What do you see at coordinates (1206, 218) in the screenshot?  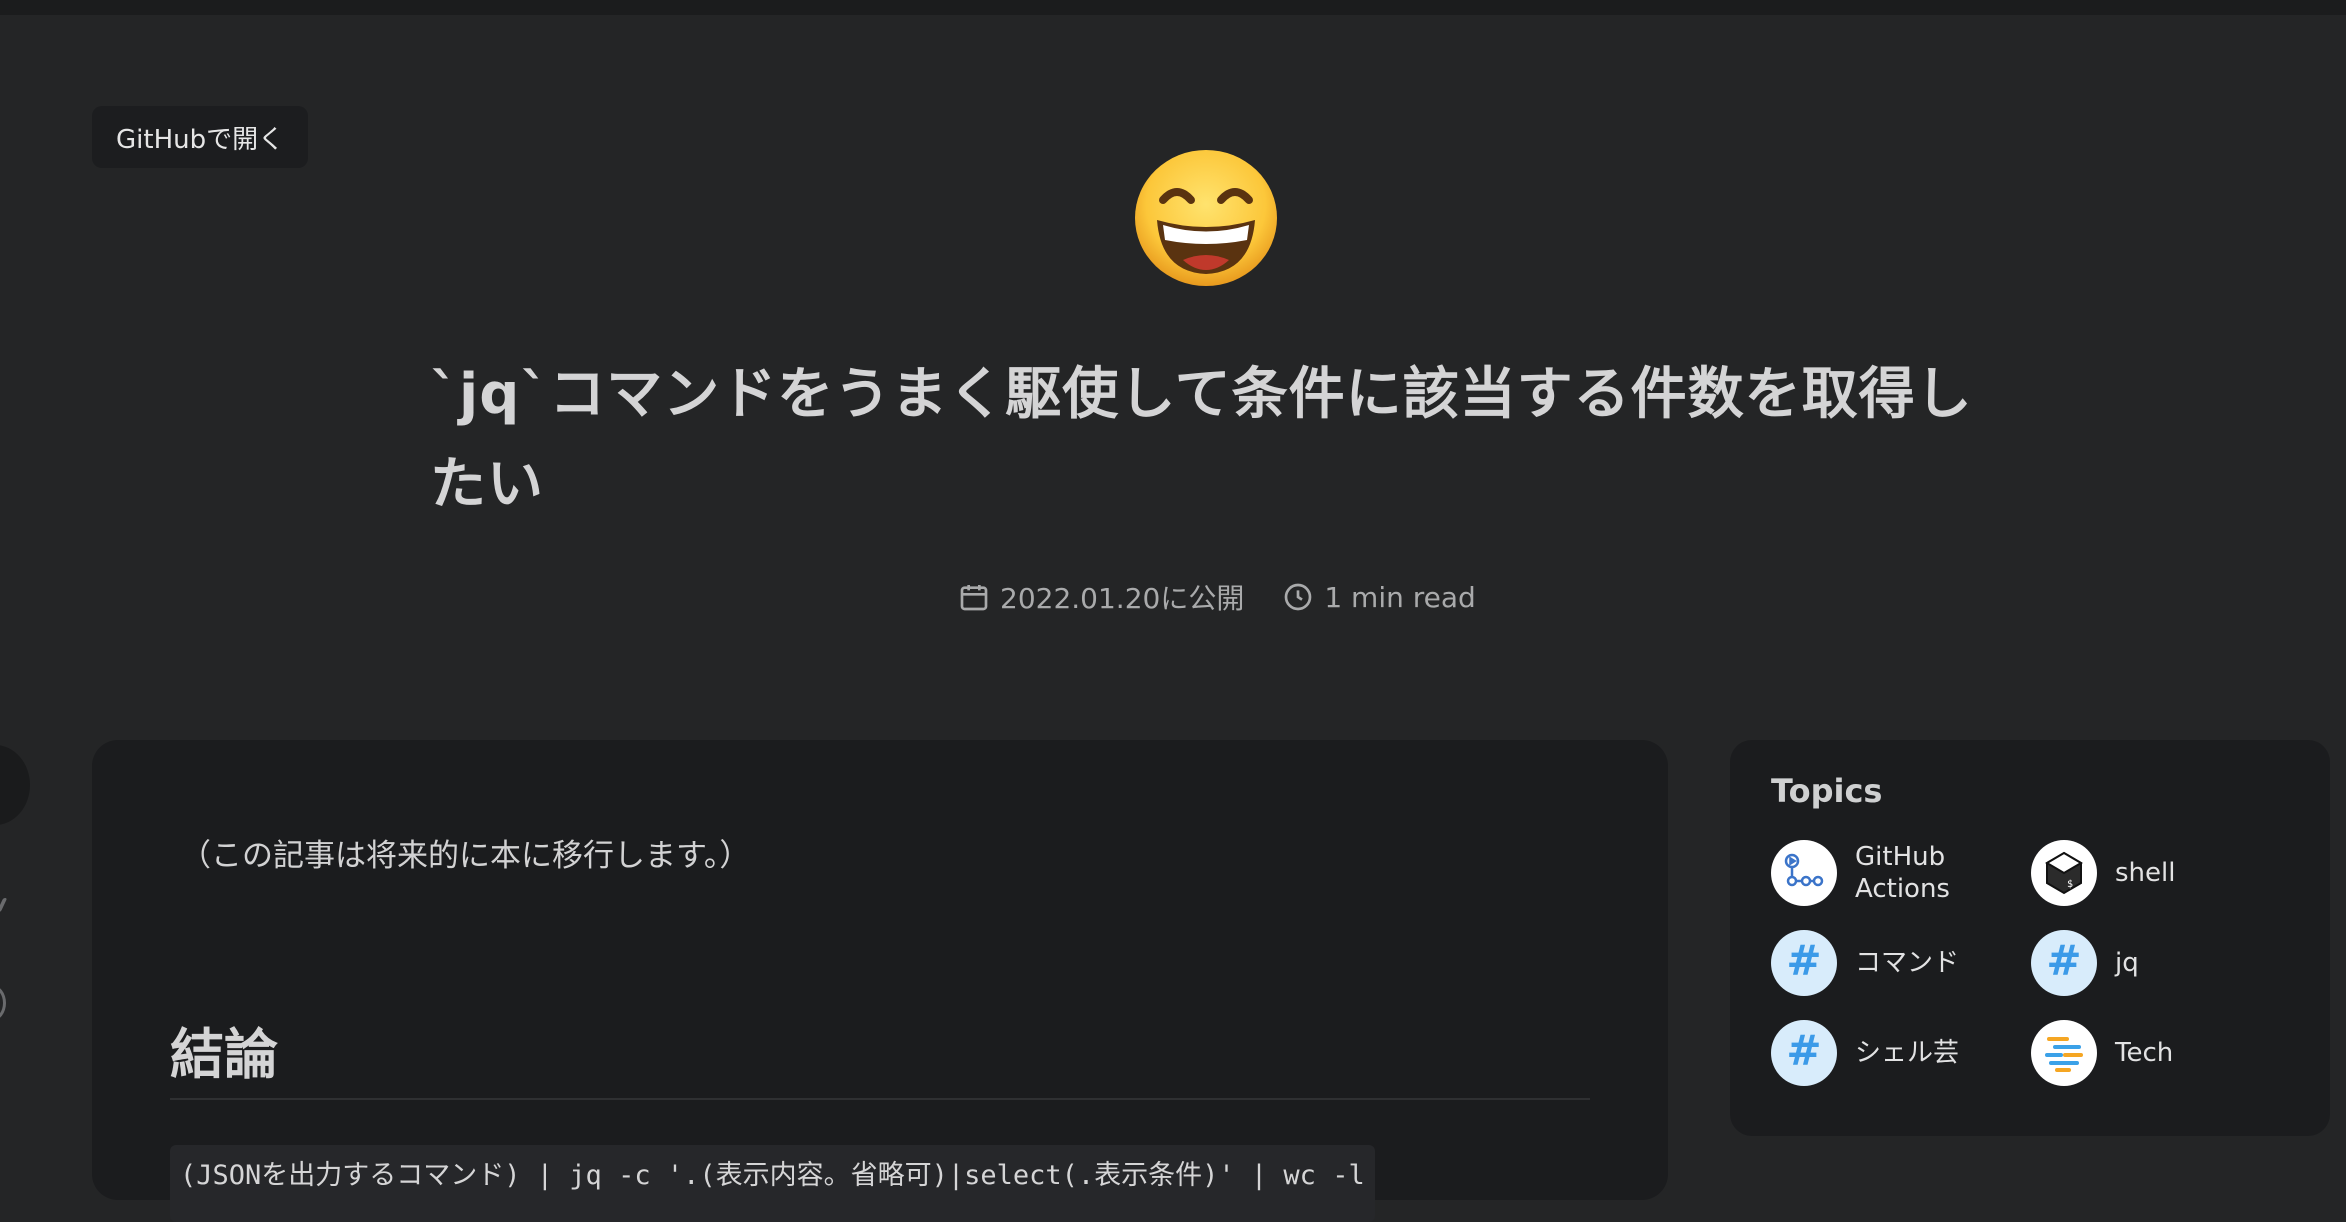 I see `grinning-face-emoji-icon` at bounding box center [1206, 218].